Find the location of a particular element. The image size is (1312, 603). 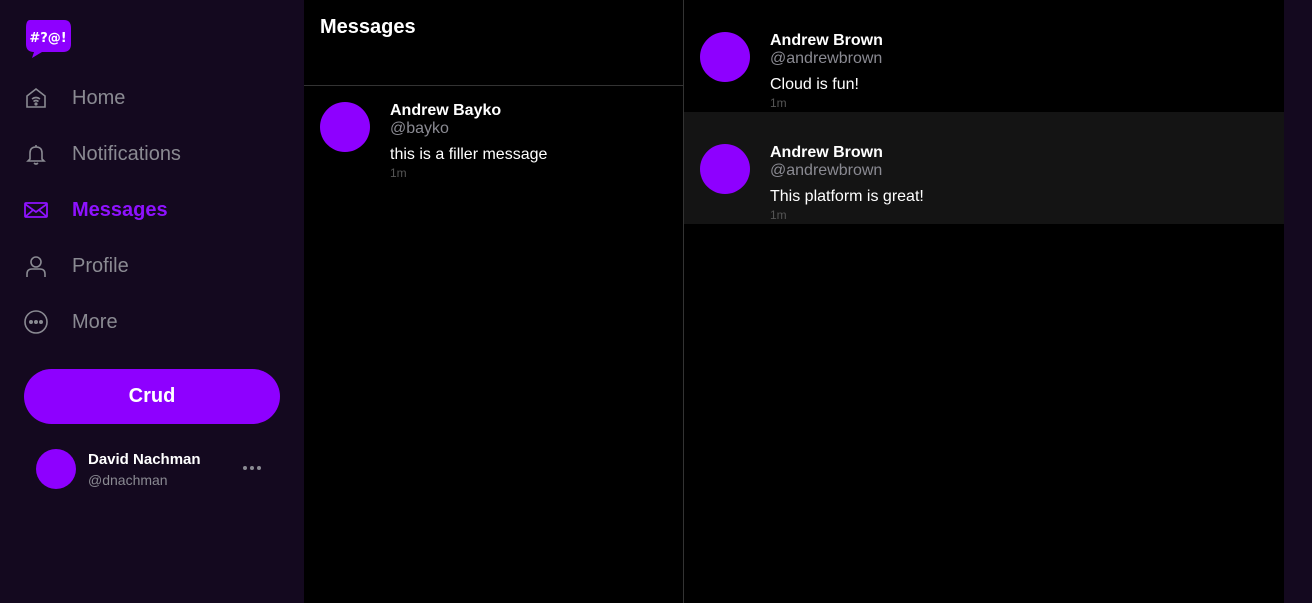

sidebar-item-more: More is located at coordinates (154, 322).